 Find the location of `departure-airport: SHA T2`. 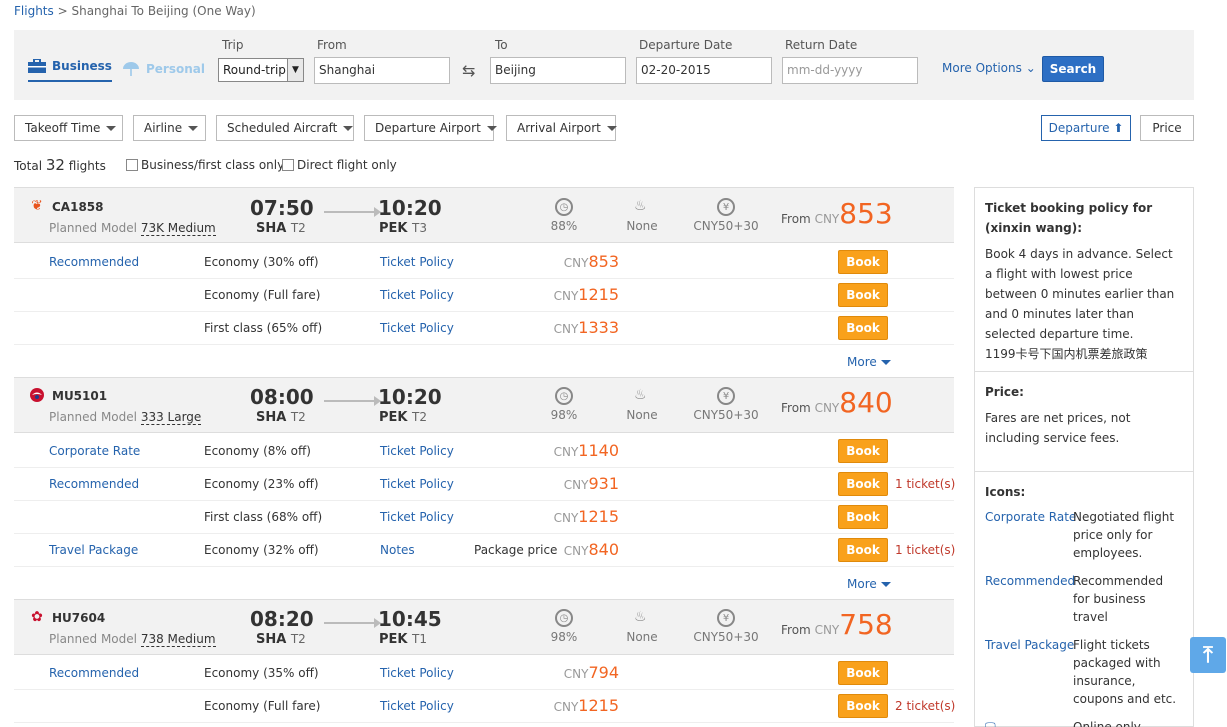

departure-airport: SHA T2 is located at coordinates (281, 417).